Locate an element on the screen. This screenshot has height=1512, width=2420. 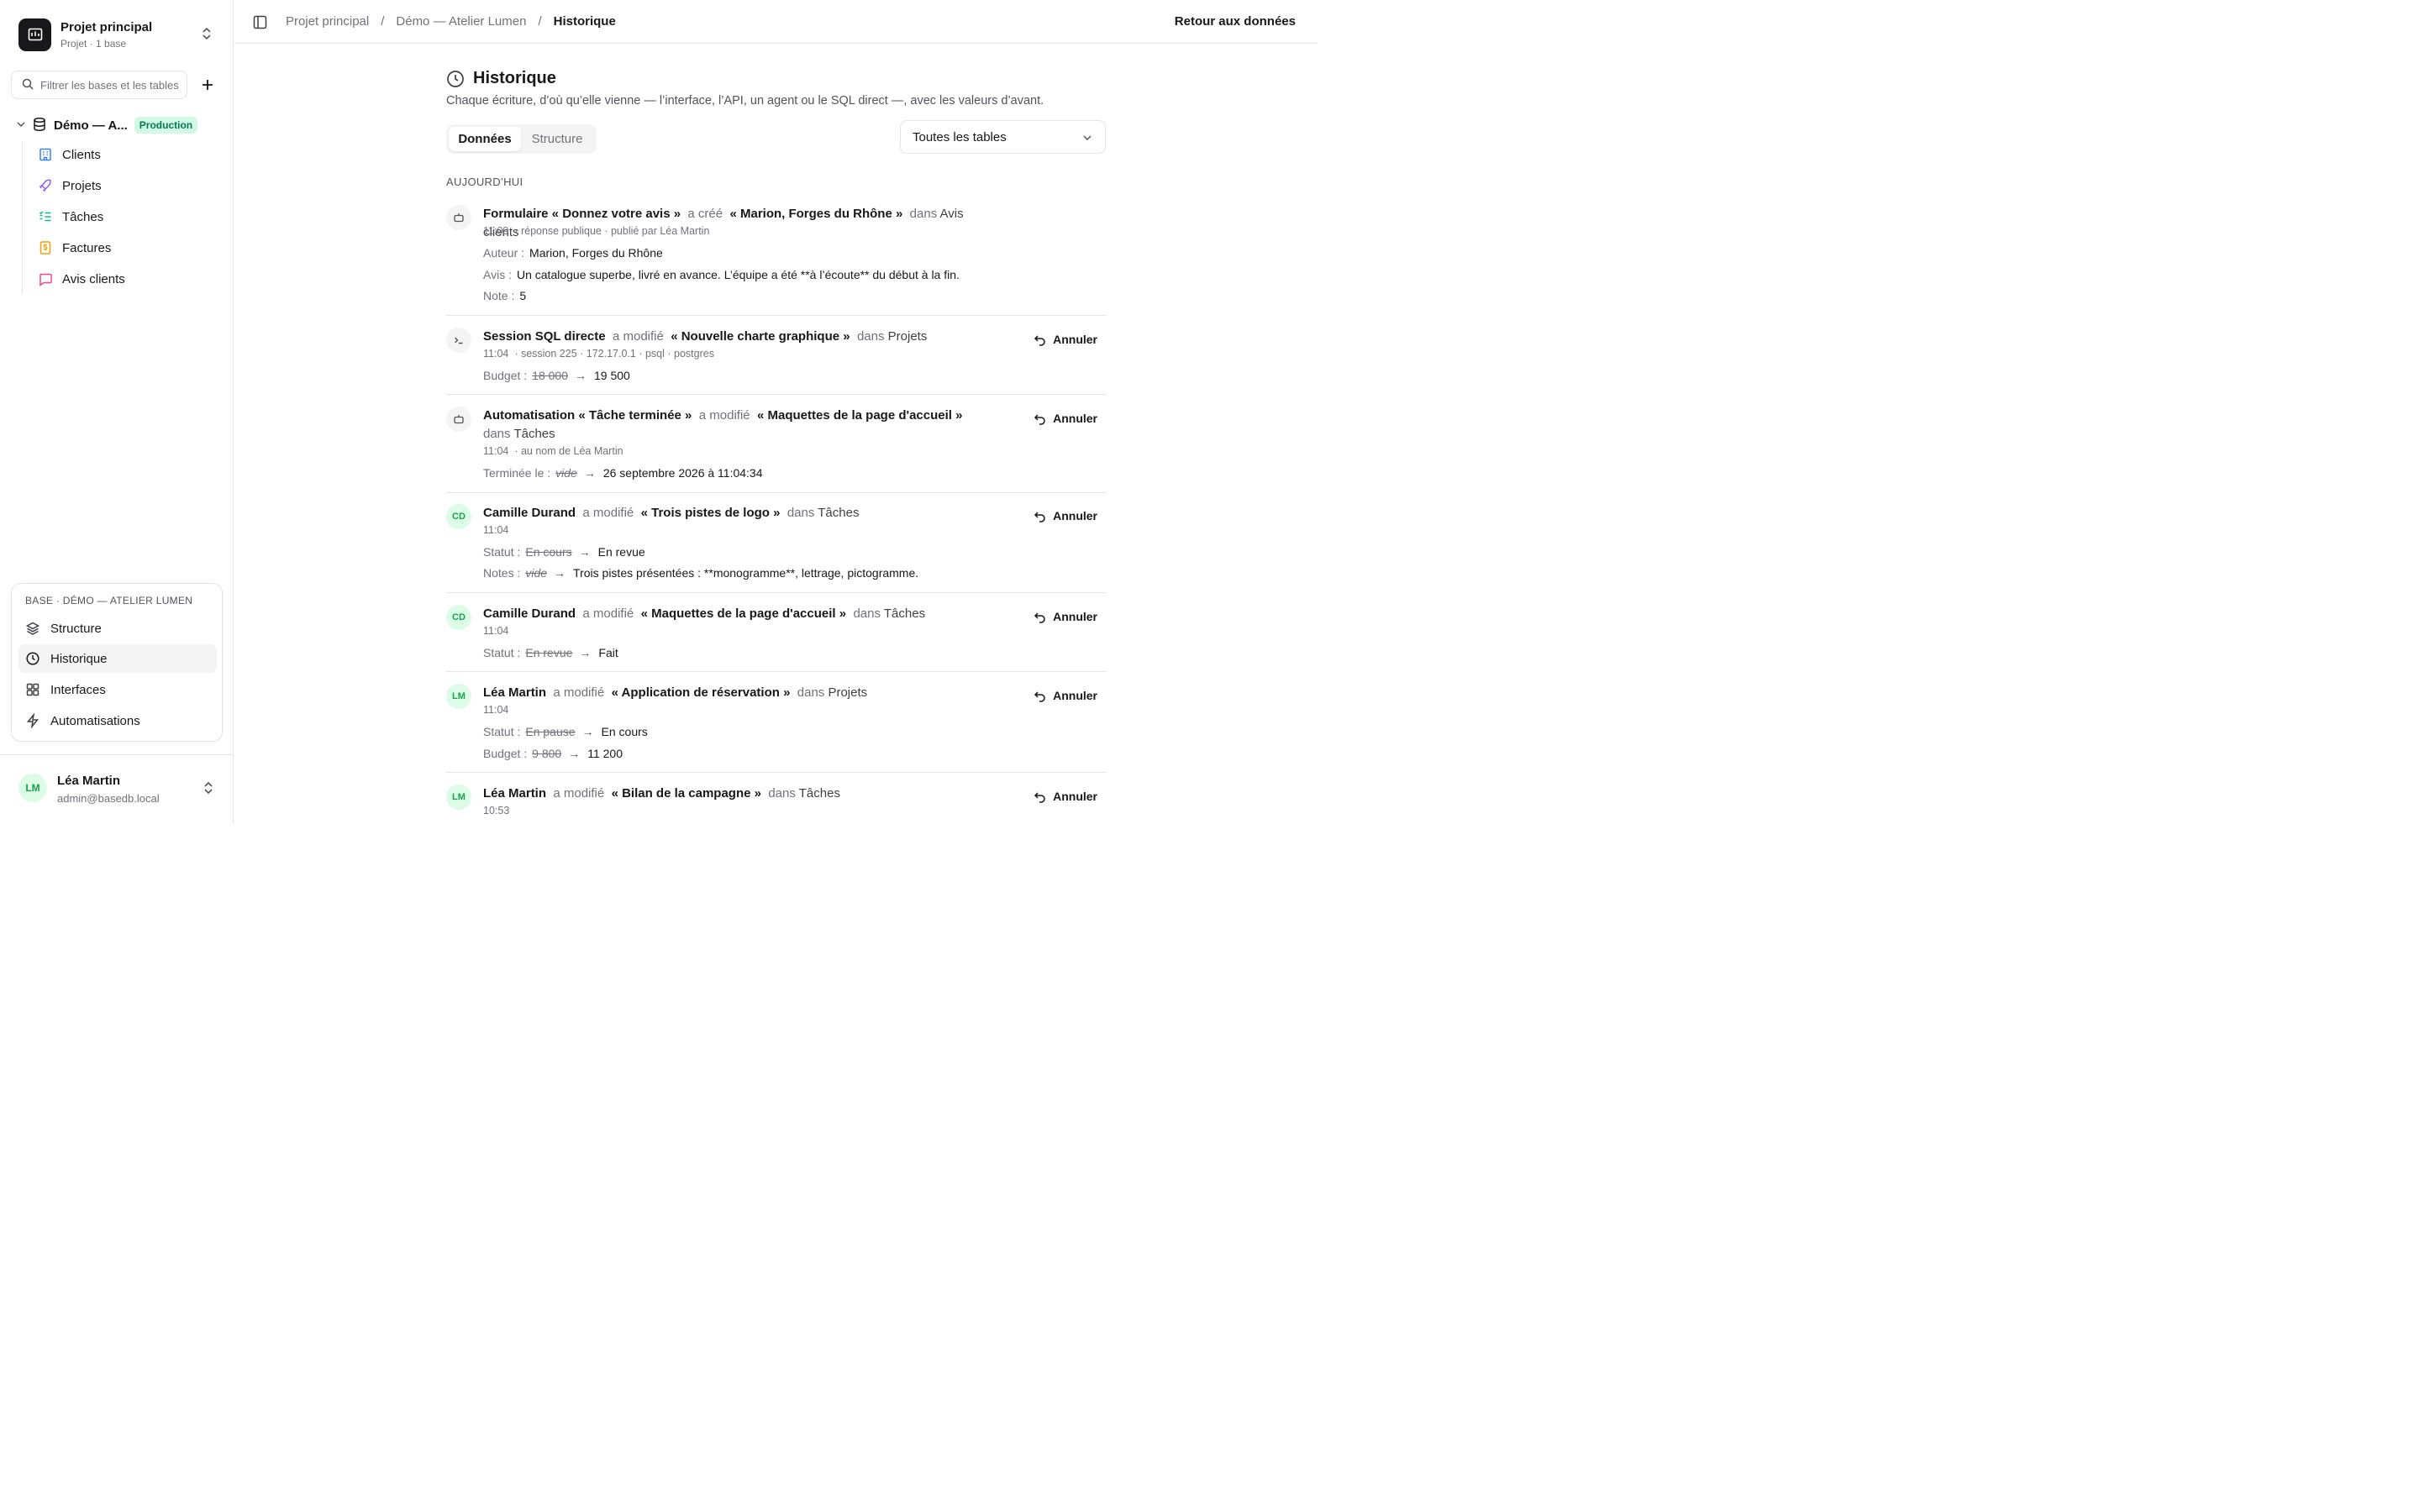
chevron-updown-icon is located at coordinates (206, 35).